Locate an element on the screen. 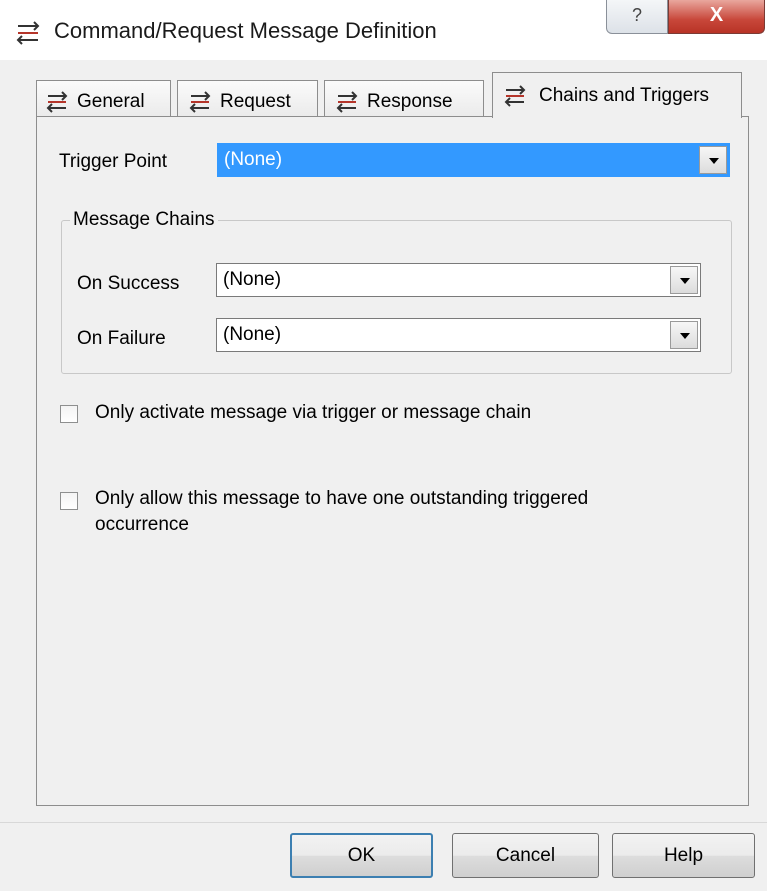 This screenshot has height=891, width=767. close-button: X is located at coordinates (716, 17).